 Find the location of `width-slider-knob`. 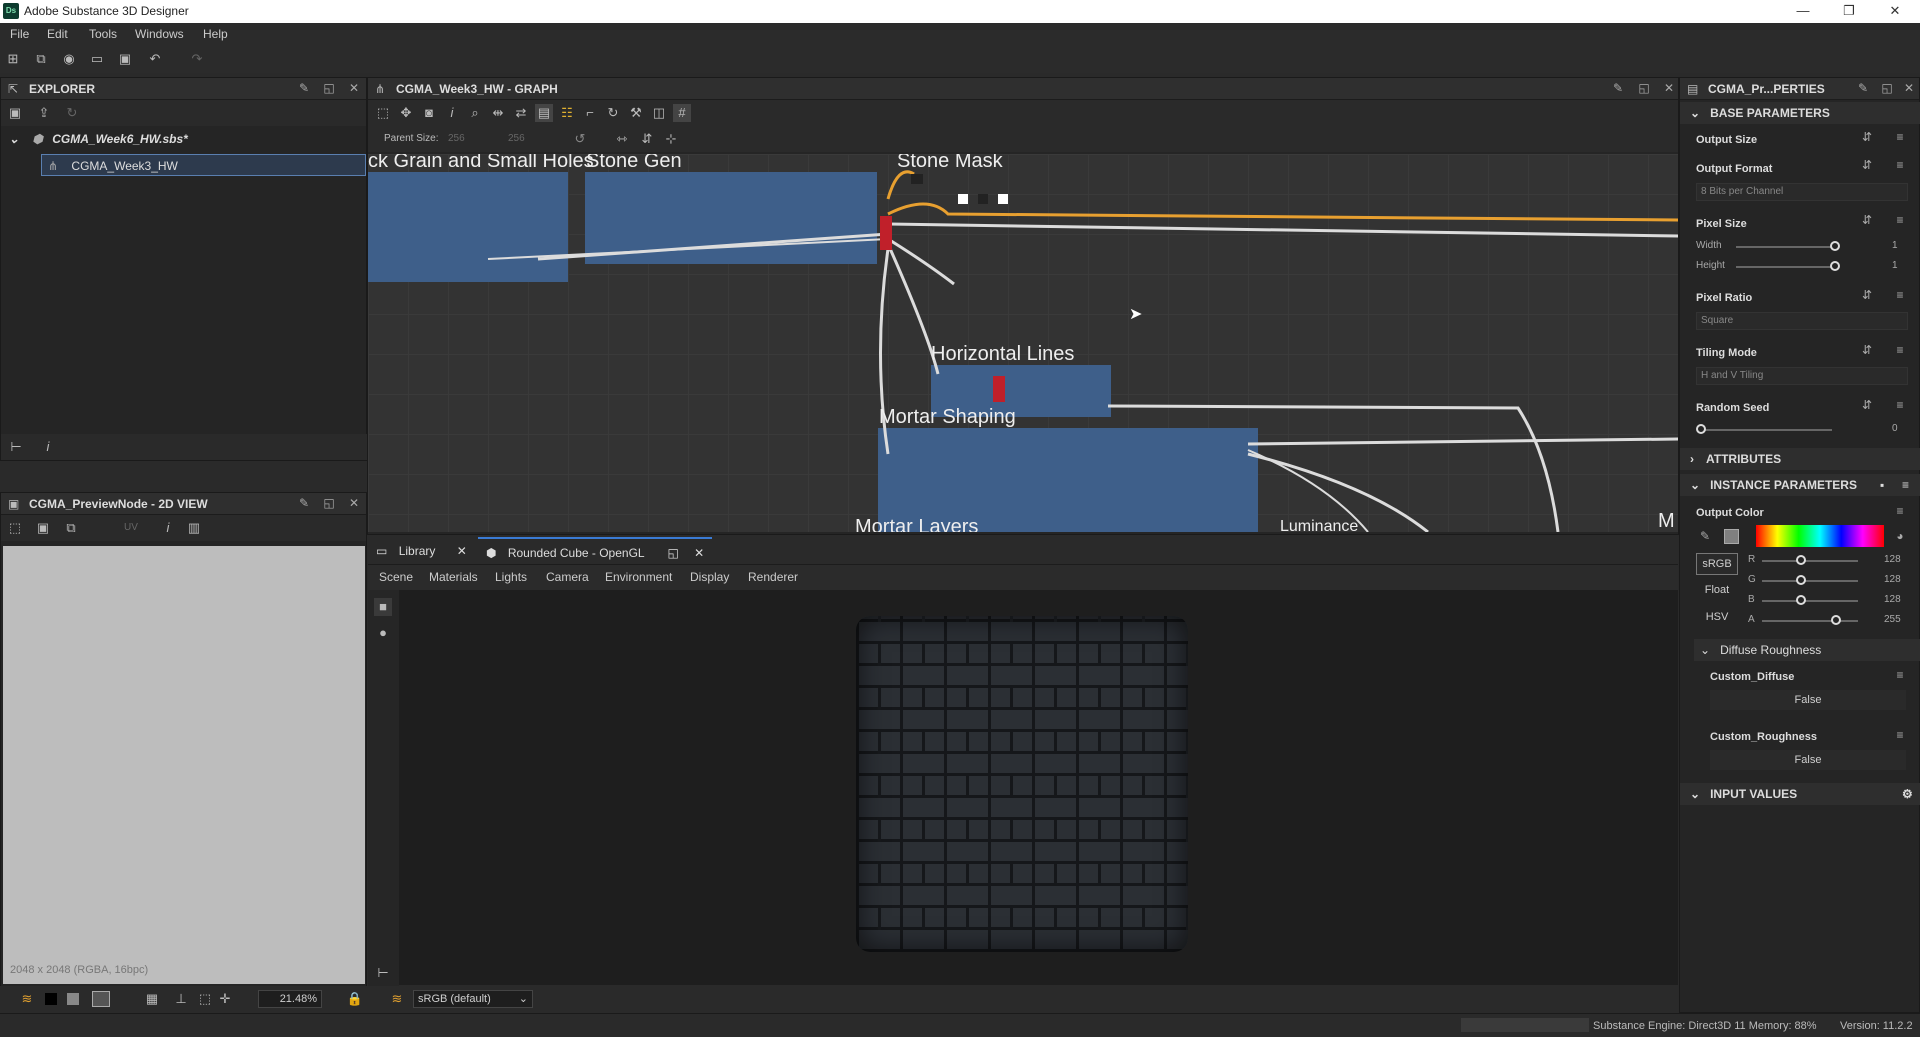

width-slider-knob is located at coordinates (1835, 246).